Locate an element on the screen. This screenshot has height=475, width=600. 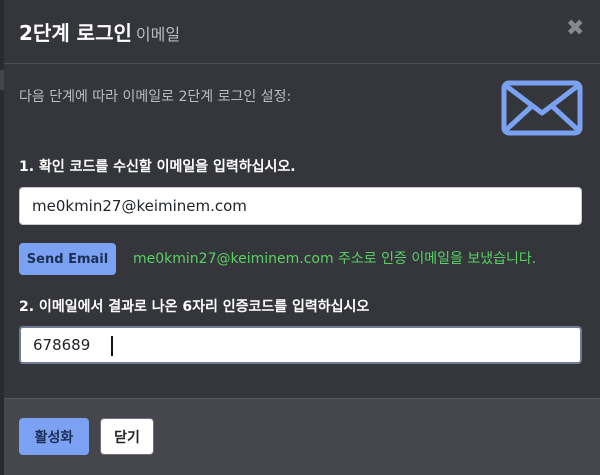
step1-label: 1. 확인 코드를 수신할 이메일을 입력하십시오. is located at coordinates (157, 167).